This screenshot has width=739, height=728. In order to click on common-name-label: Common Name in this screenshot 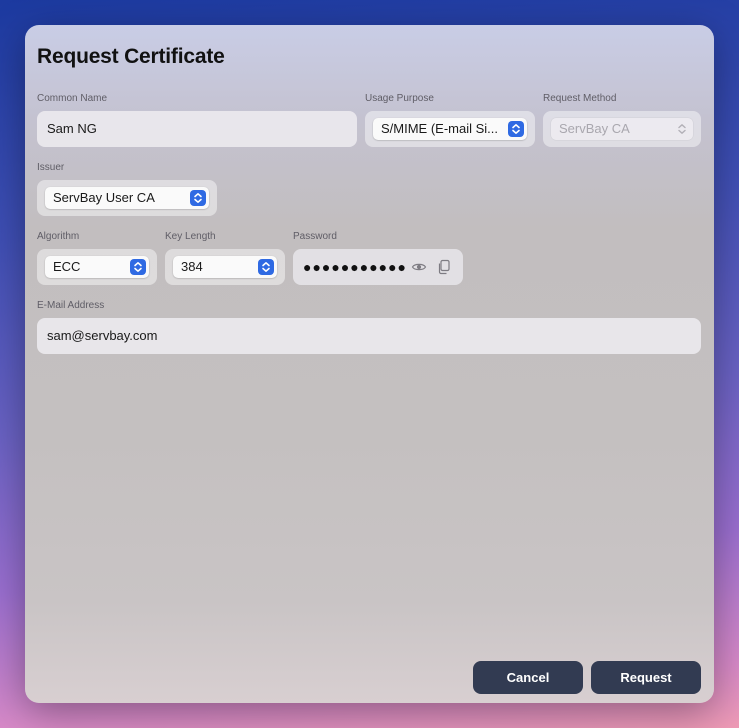, I will do `click(72, 98)`.